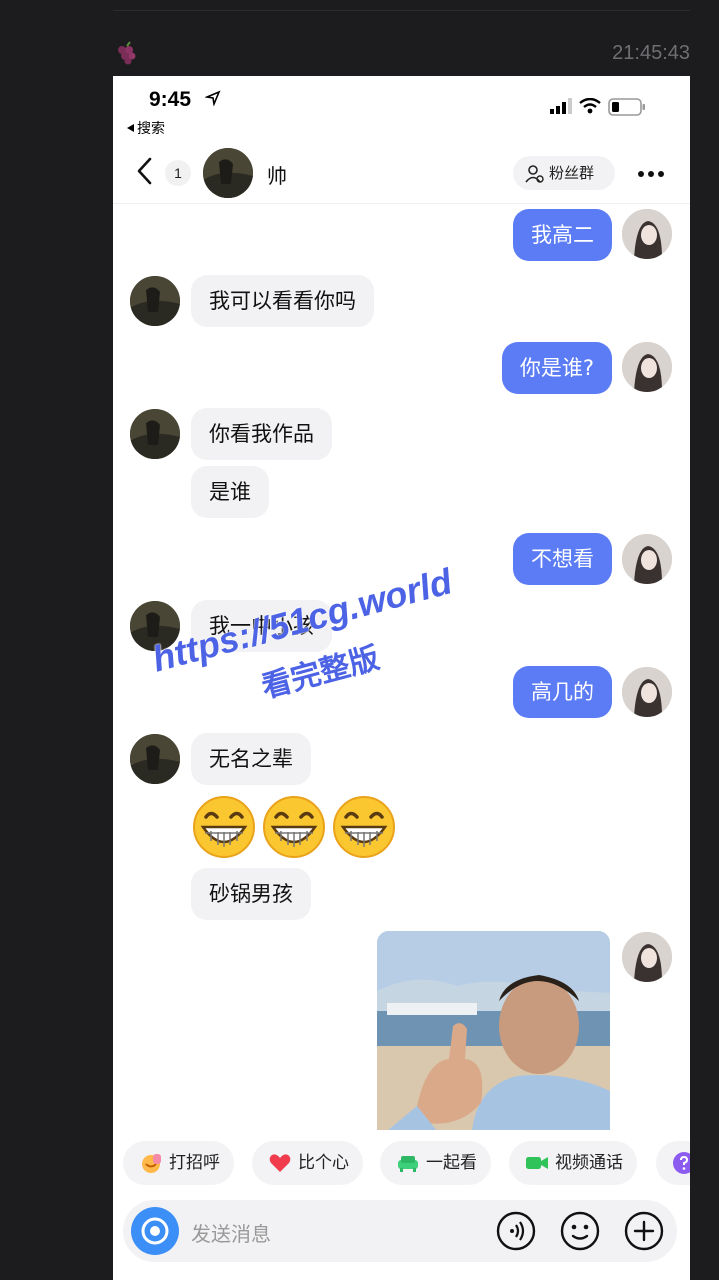  I want to click on message-bubble-outgoing: 你是谁?, so click(556, 368).